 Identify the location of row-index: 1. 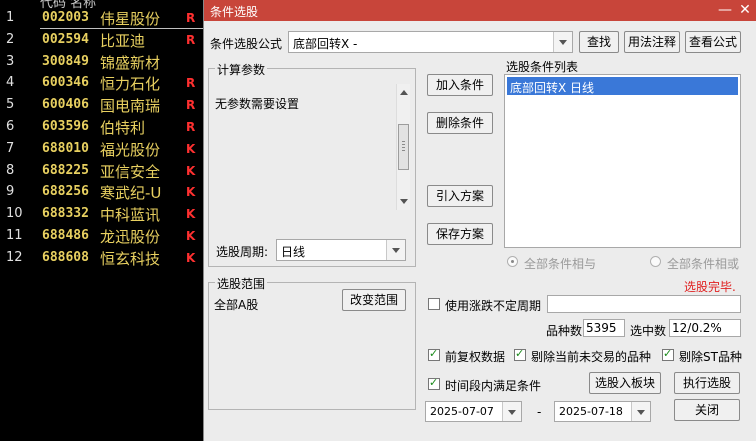
(10, 17).